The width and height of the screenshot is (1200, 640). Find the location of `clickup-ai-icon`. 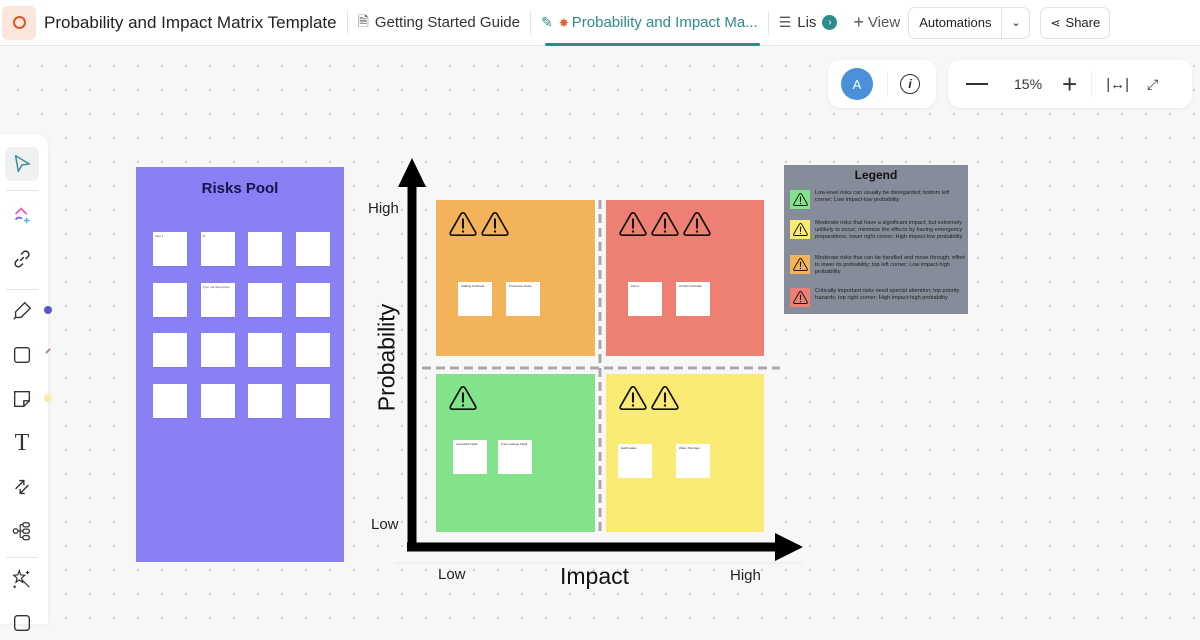

clickup-ai-icon is located at coordinates (22, 215).